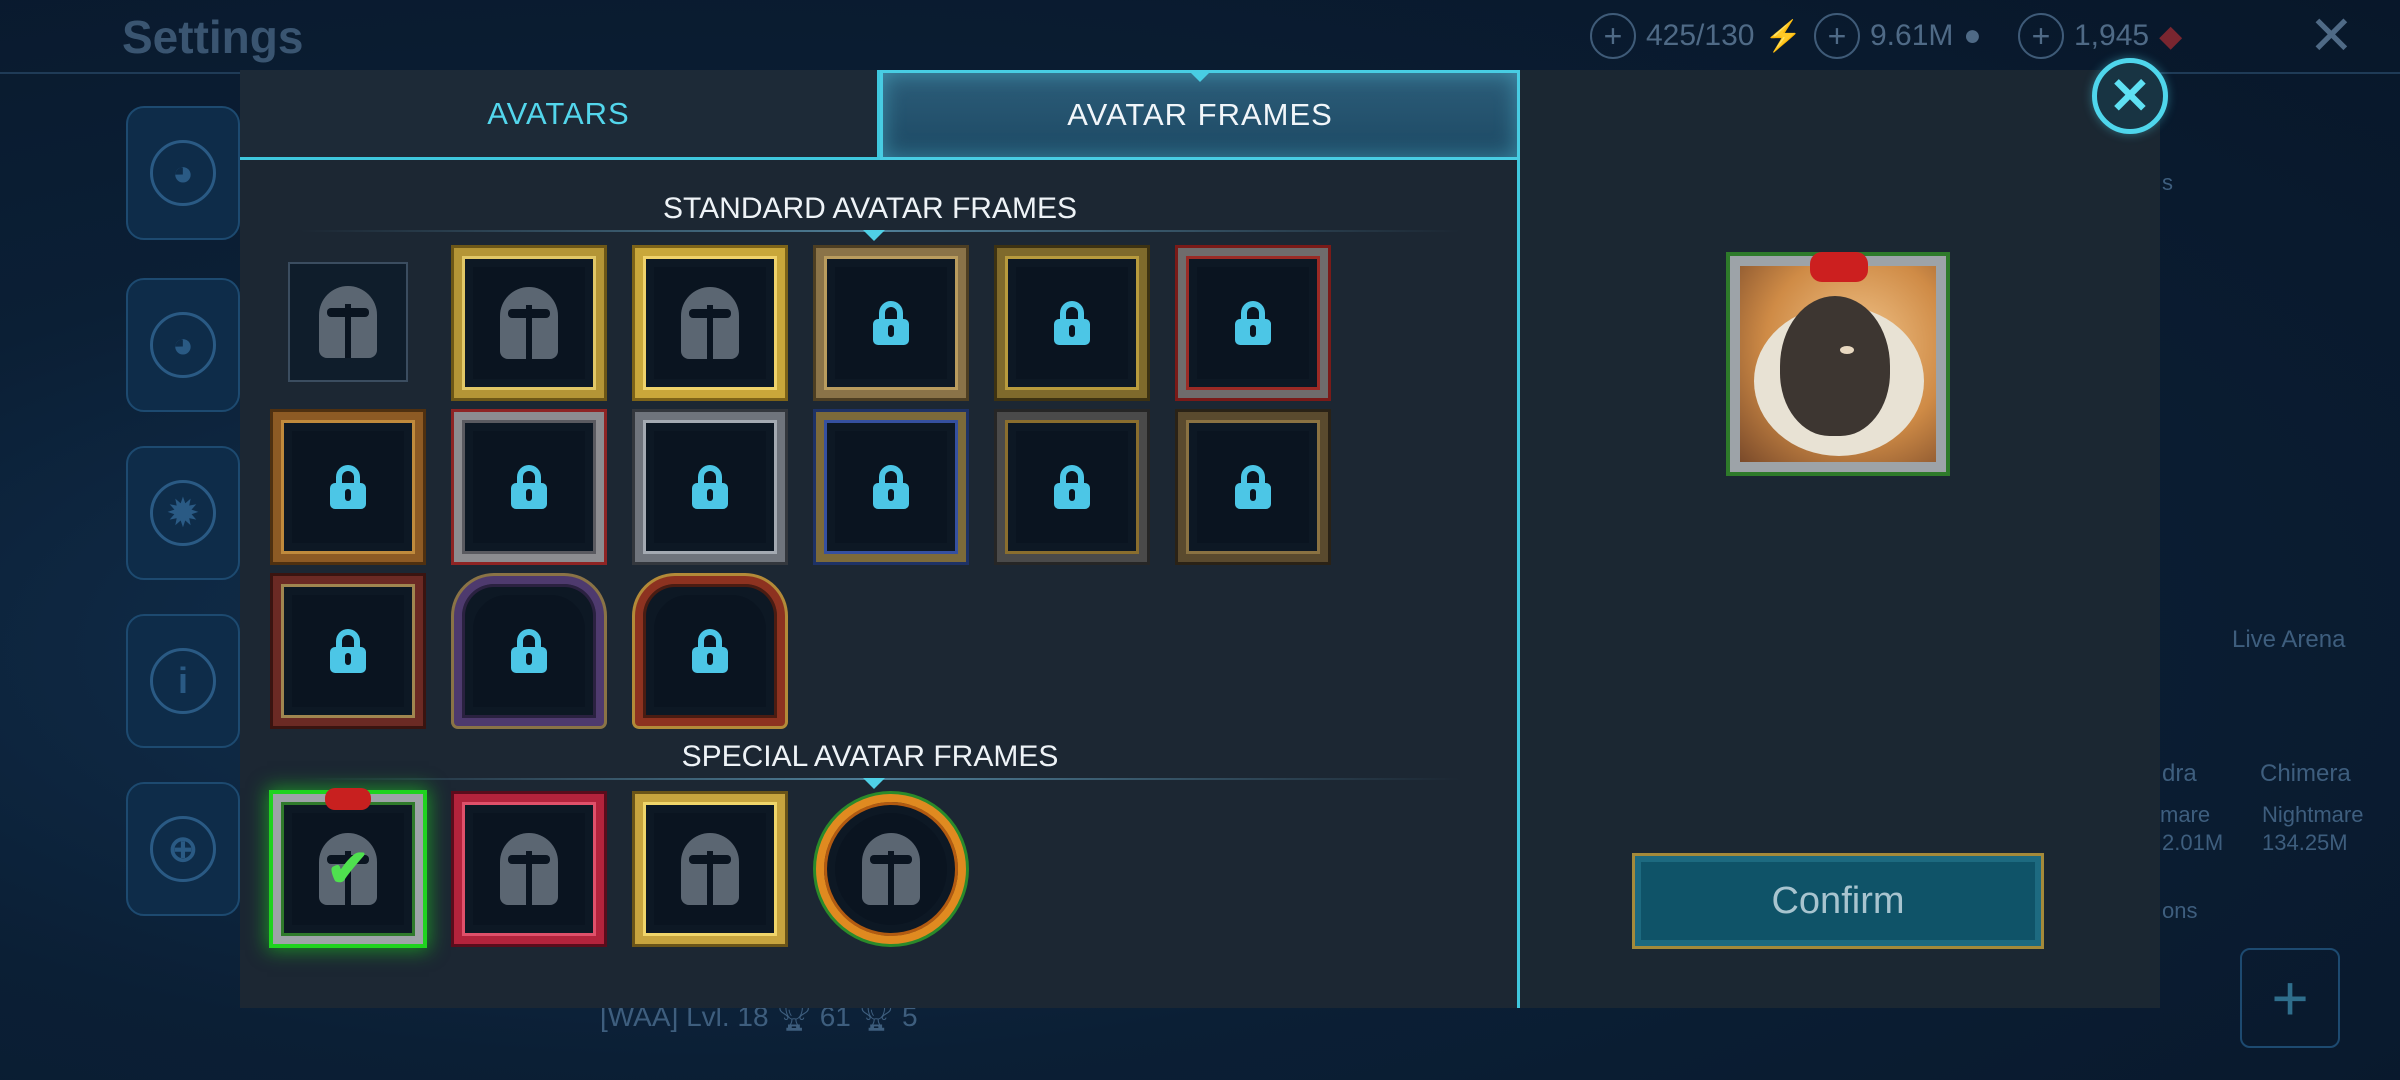 Image resolution: width=2400 pixels, height=1080 pixels. I want to click on sheep-eye, so click(1847, 350).